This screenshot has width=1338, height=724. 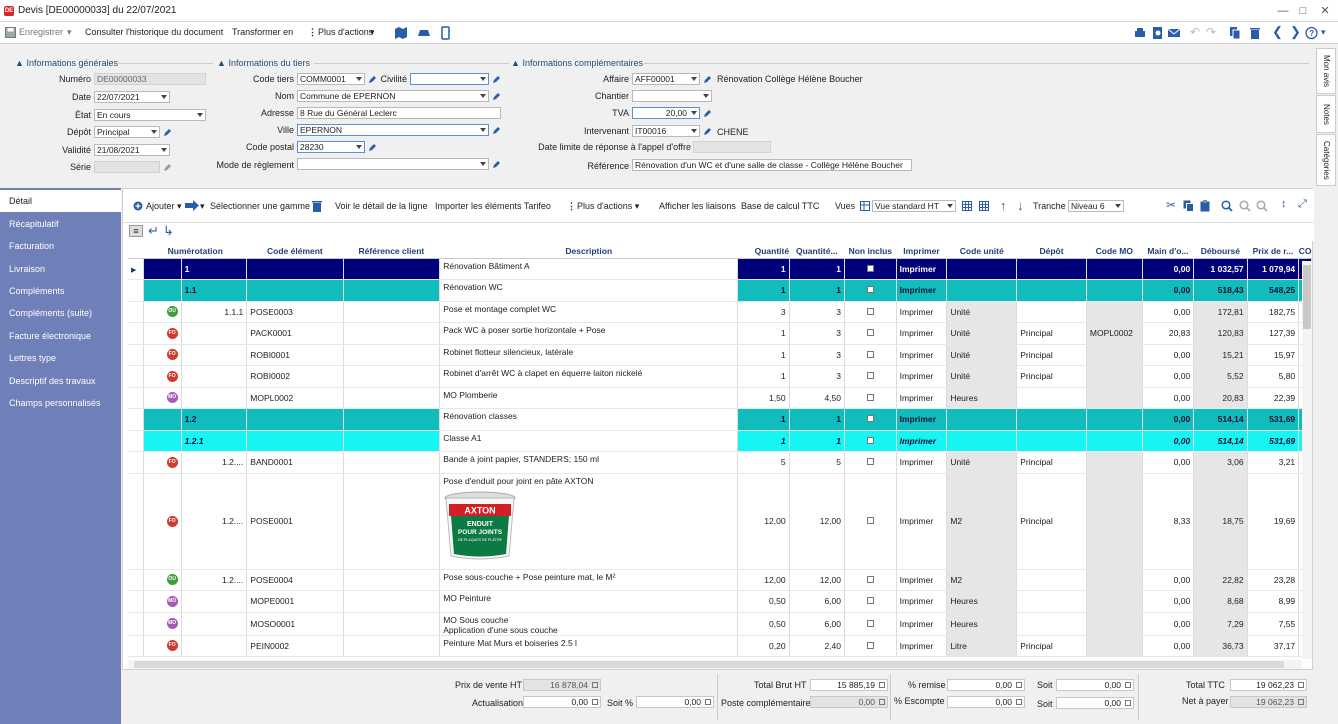 I want to click on nom-field: Commune de EPERNON, so click(x=393, y=96).